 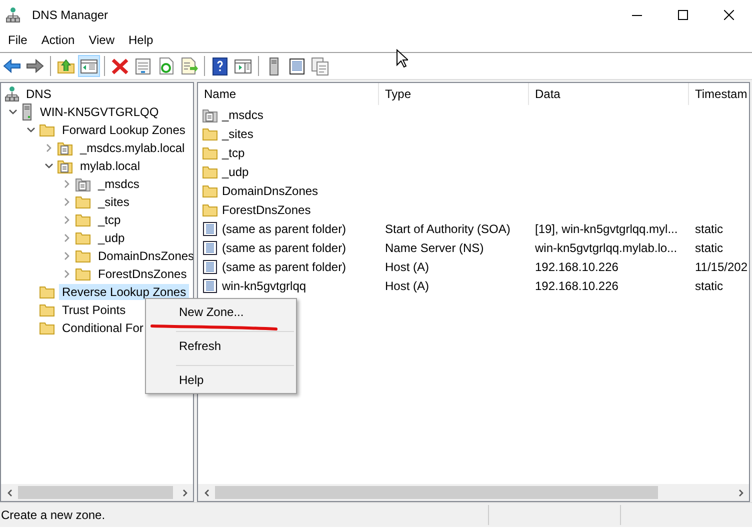 I want to click on menu-item: Action, so click(x=58, y=40).